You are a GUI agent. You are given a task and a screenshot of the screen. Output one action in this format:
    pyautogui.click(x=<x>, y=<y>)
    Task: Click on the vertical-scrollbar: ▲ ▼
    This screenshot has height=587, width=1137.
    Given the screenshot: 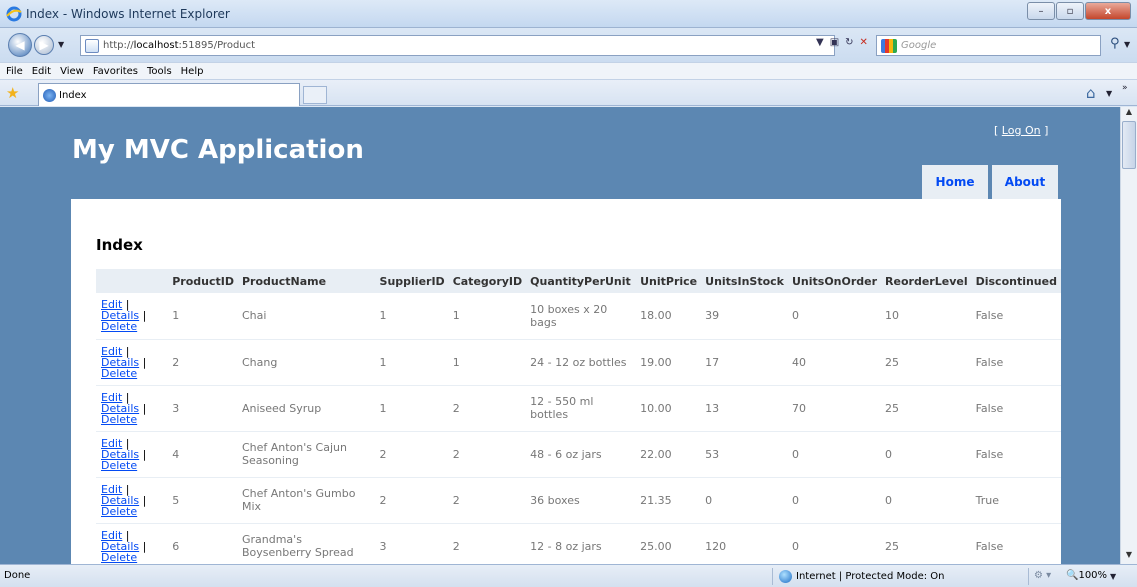 What is the action you would take?
    pyautogui.click(x=1128, y=335)
    